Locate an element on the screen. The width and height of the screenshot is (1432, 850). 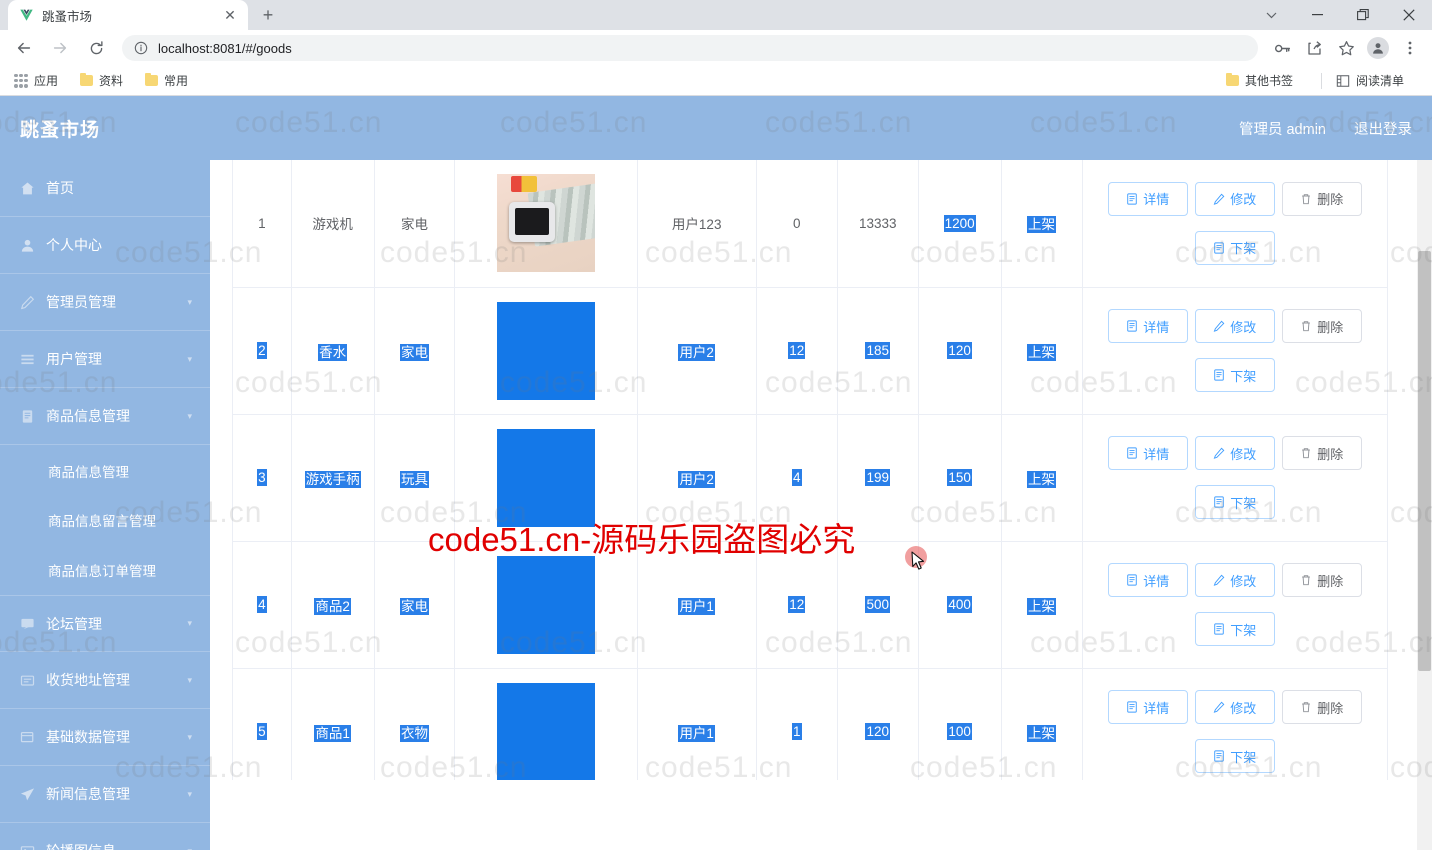
reading-list-button: 阅读清单 is located at coordinates (1370, 81).